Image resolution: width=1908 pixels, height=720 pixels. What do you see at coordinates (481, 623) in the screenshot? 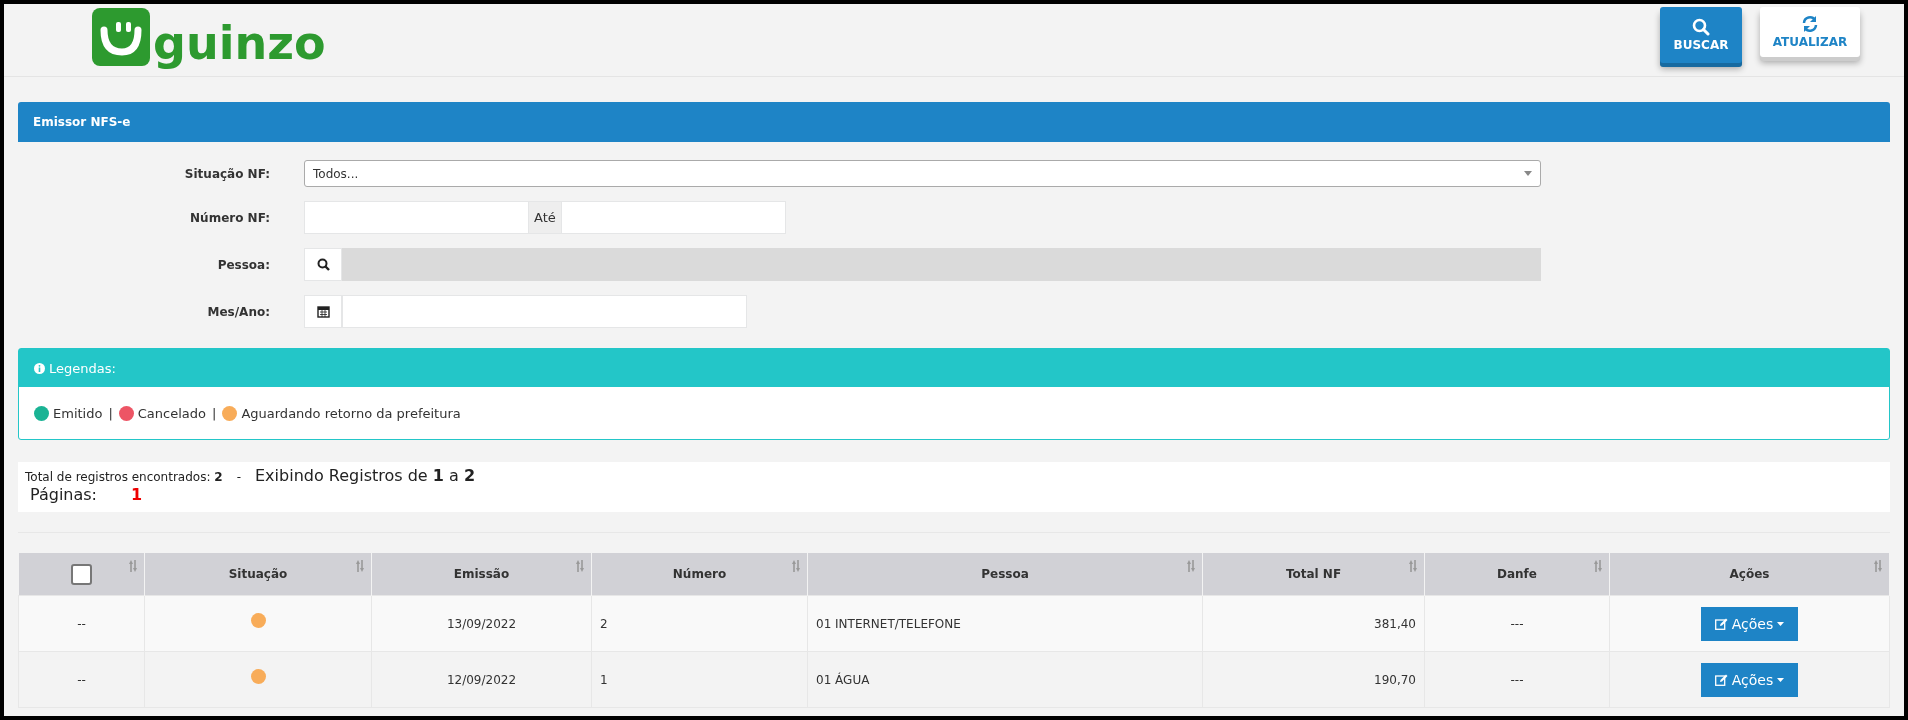
I see `table-cell: 13/09/2022` at bounding box center [481, 623].